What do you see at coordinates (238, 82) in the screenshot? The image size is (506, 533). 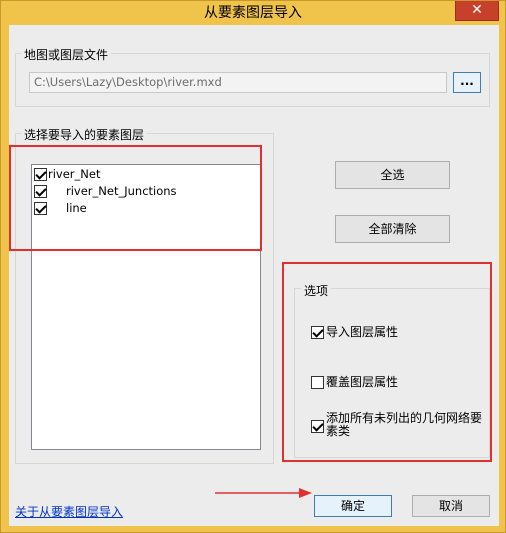 I see `map-path-input: C:\Users\Lazy\Desktop\river.mxd` at bounding box center [238, 82].